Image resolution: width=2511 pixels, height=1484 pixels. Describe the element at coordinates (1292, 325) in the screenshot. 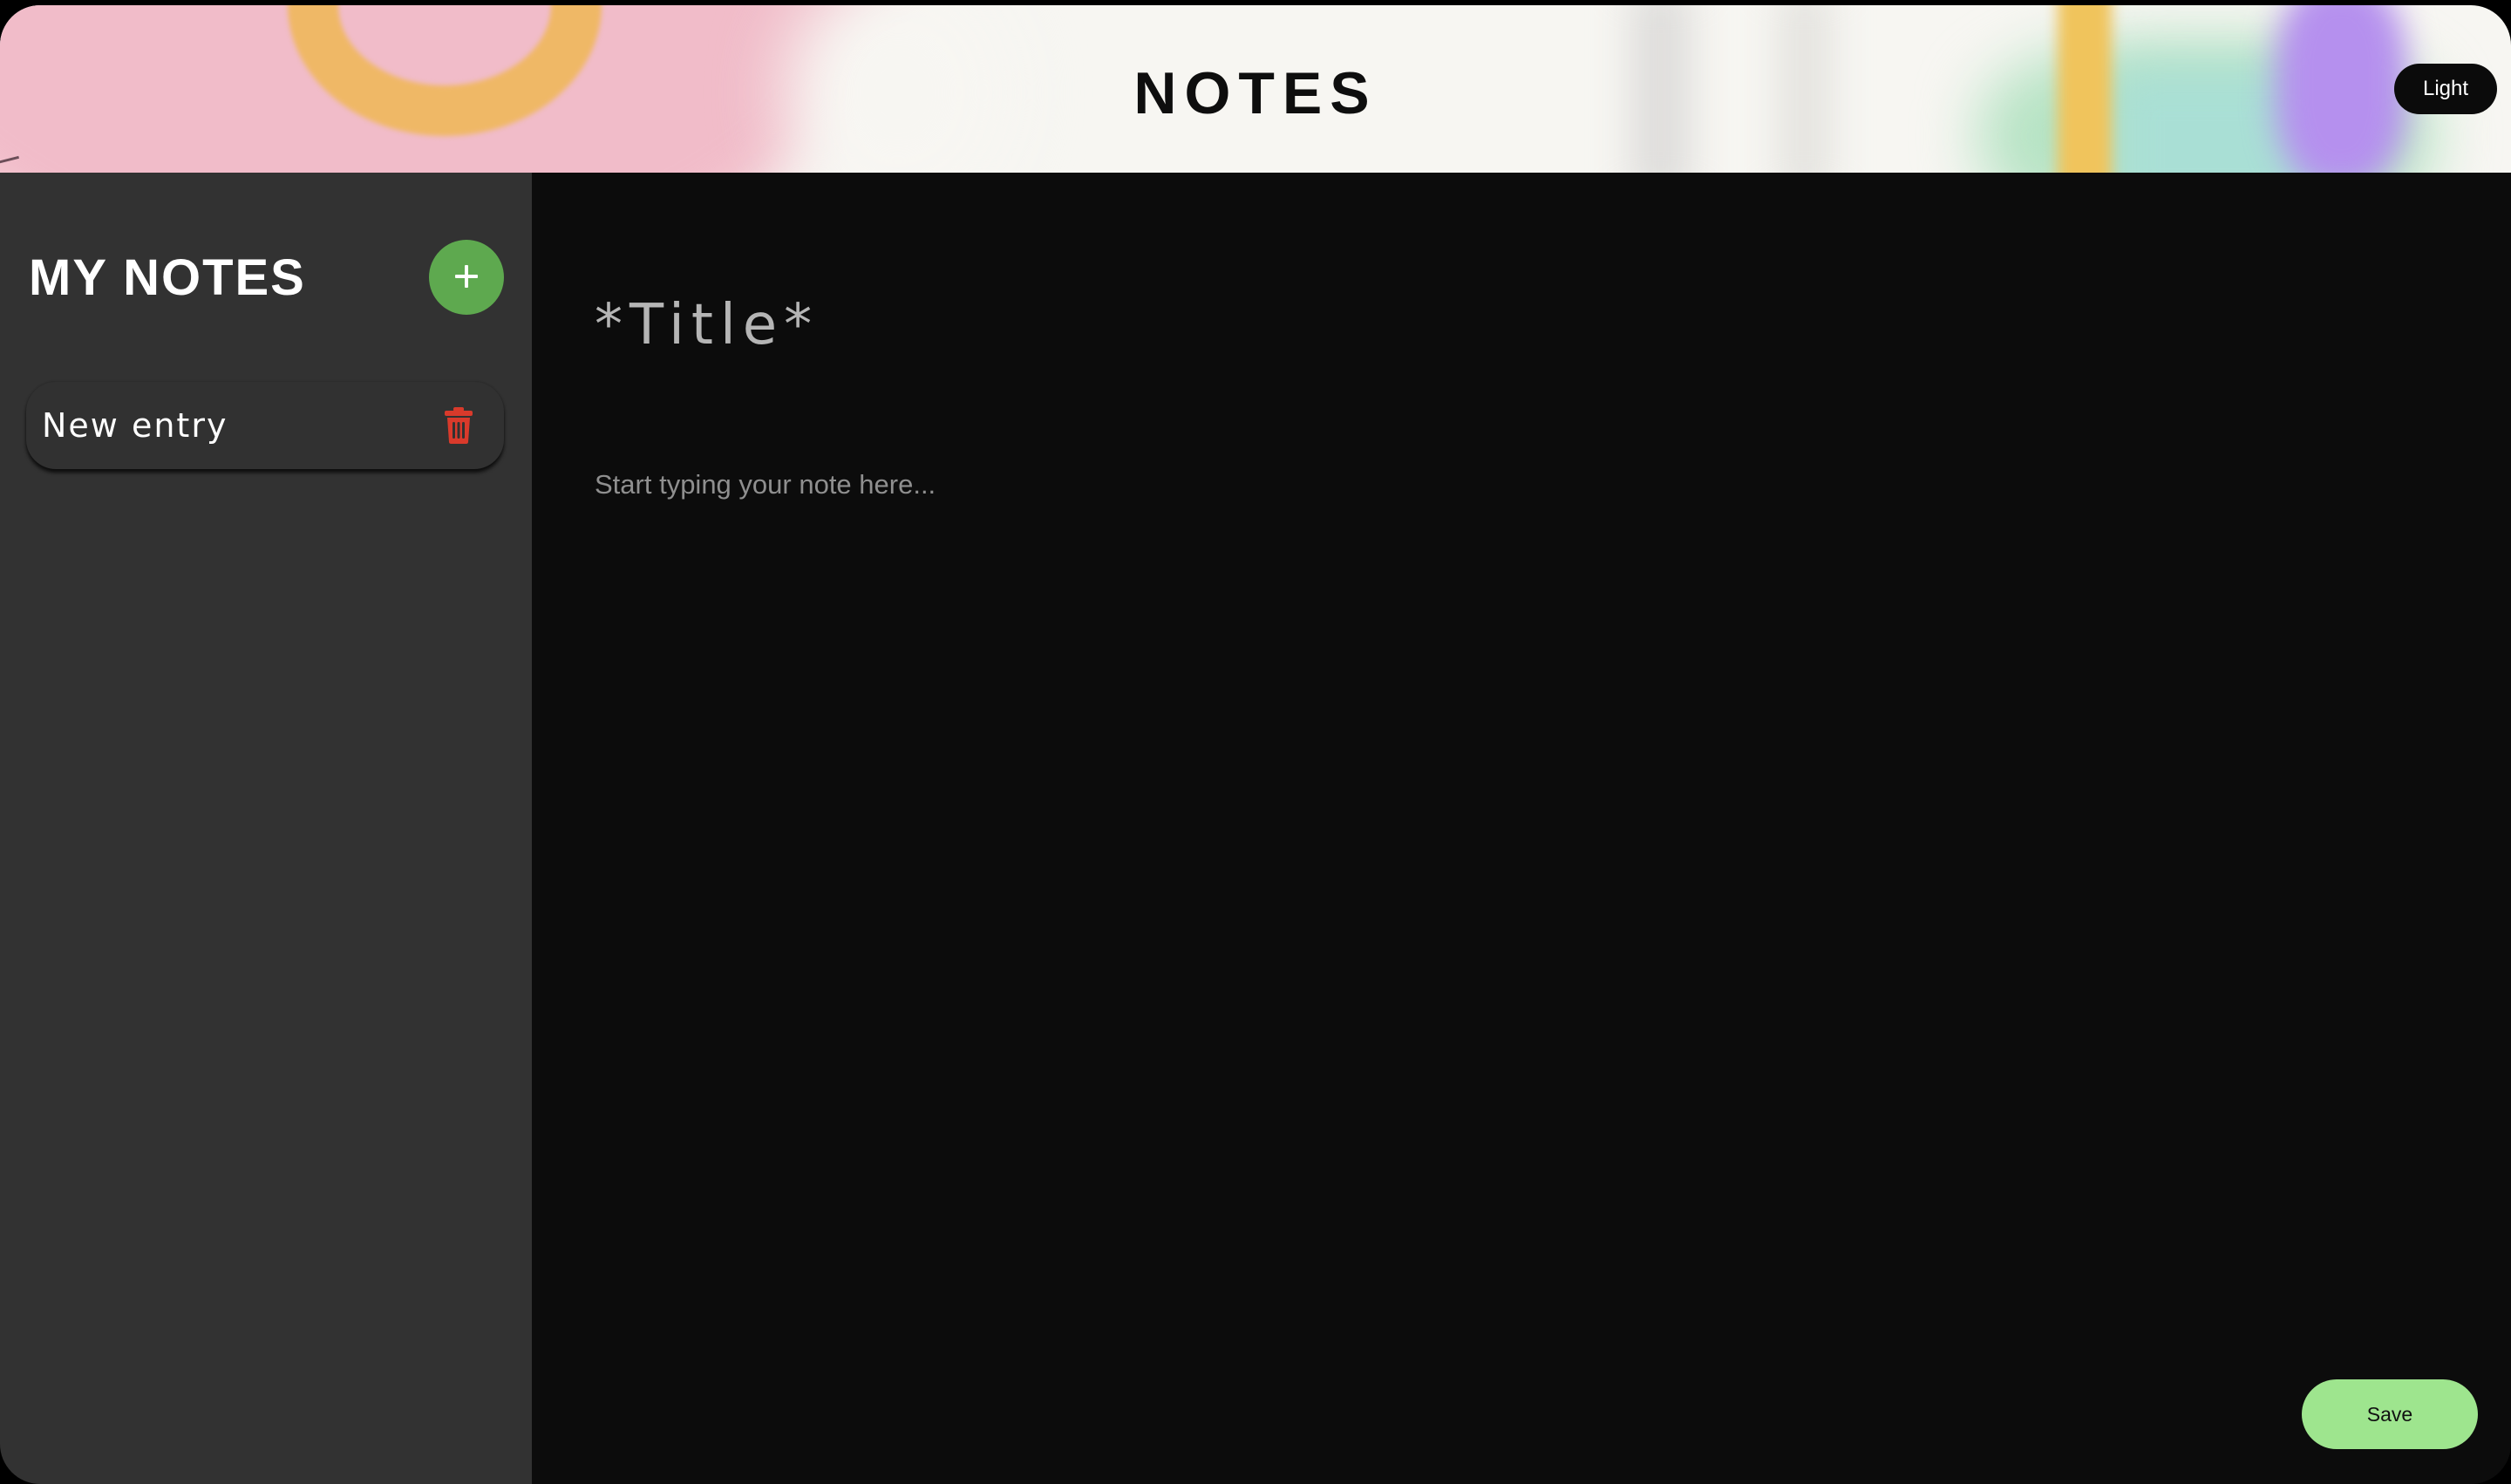

I see `note-title-input` at that location.